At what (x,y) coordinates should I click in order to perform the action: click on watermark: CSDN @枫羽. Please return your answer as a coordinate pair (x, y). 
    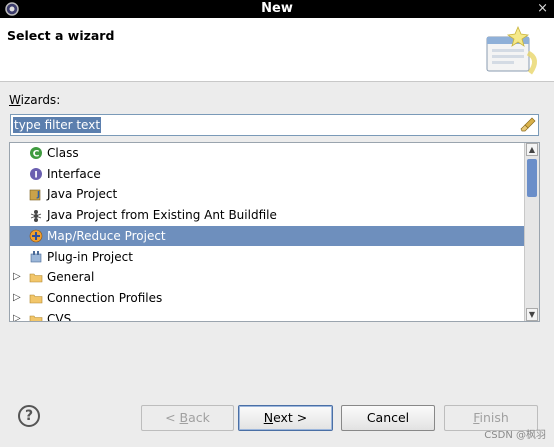
    Looking at the image, I should click on (515, 435).